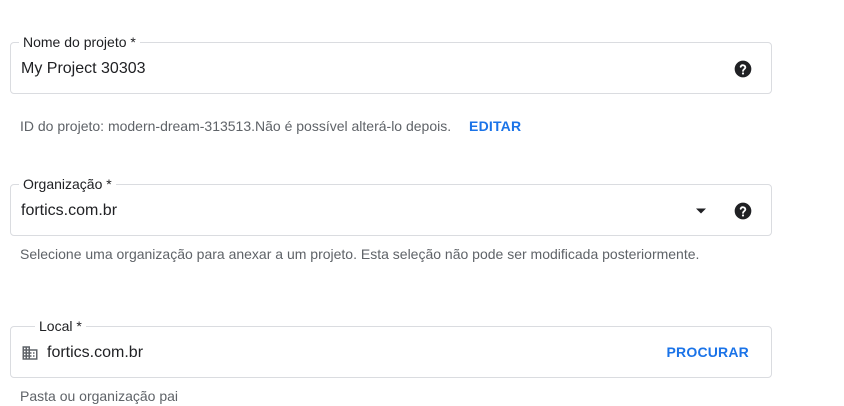 This screenshot has width=844, height=406. Describe the element at coordinates (60, 326) in the screenshot. I see `location-label: Local *` at that location.